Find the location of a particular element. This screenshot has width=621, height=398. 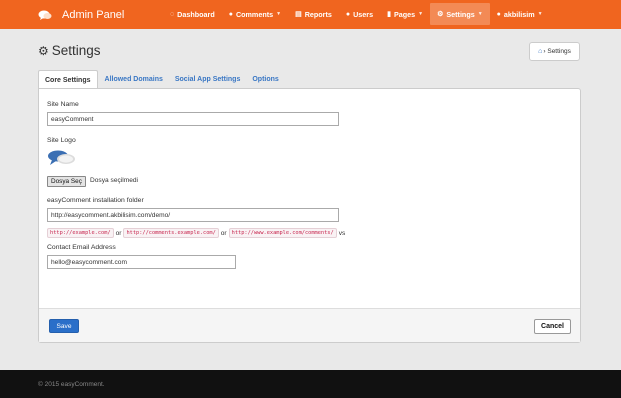

nav-settings-label: Settings is located at coordinates (460, 14).